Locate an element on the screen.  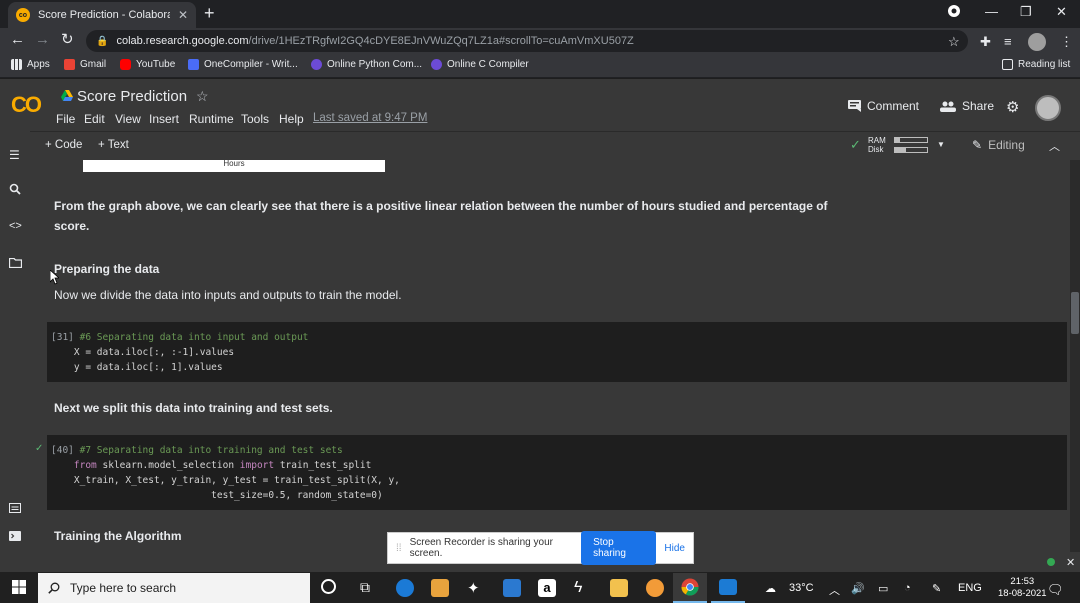
colab-logo: CO is located at coordinates (26, 105).